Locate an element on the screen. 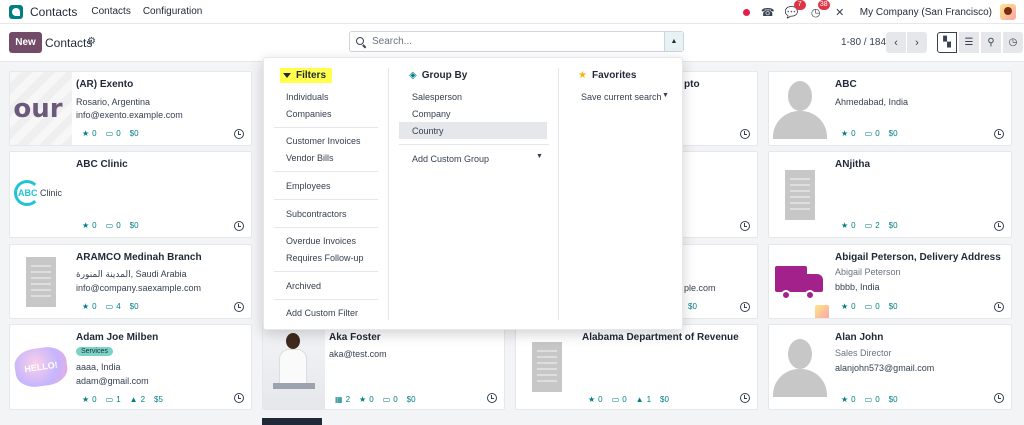 This screenshot has height=425, width=1024. filter-subcontractors: Subcontractors is located at coordinates (316, 214).